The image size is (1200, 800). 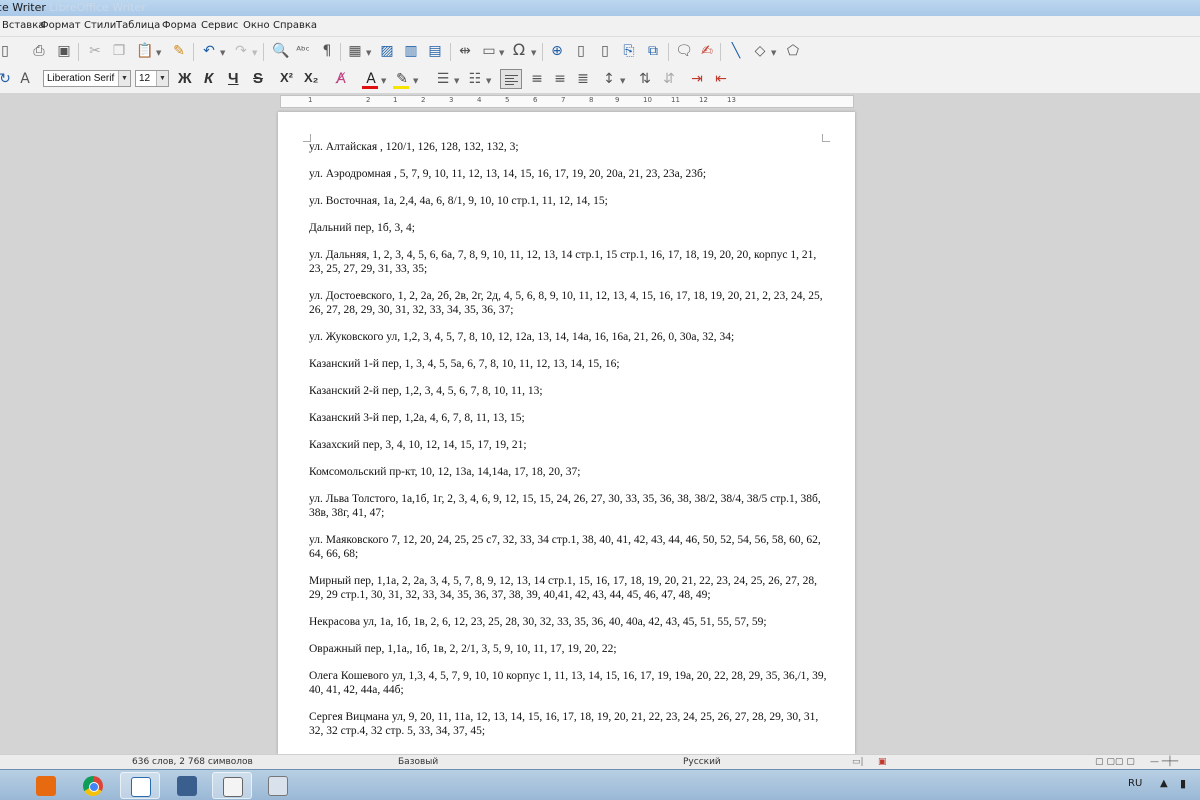 I want to click on keyboard-language: RU, so click(x=1135, y=783).